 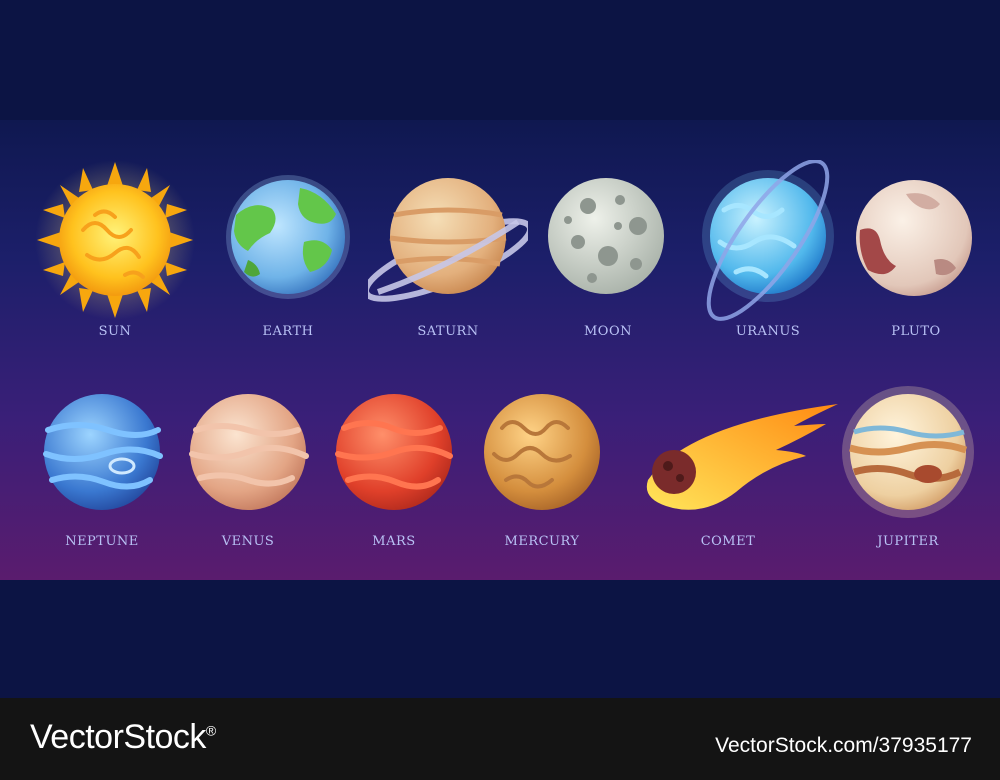 What do you see at coordinates (606, 236) in the screenshot?
I see `moon-icon` at bounding box center [606, 236].